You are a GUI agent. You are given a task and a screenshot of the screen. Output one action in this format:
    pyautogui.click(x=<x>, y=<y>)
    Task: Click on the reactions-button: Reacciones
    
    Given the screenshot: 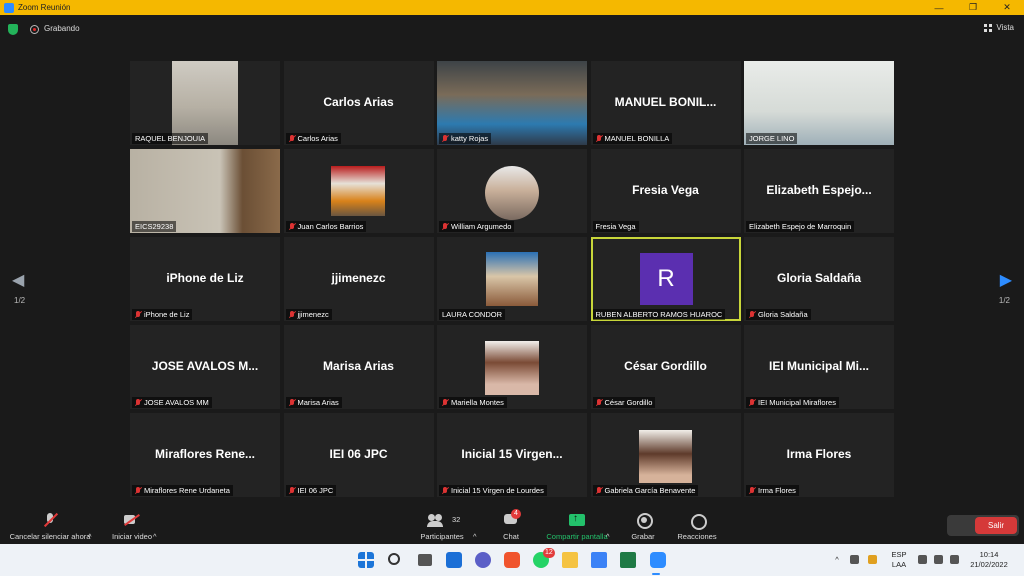 What is the action you would take?
    pyautogui.click(x=697, y=525)
    